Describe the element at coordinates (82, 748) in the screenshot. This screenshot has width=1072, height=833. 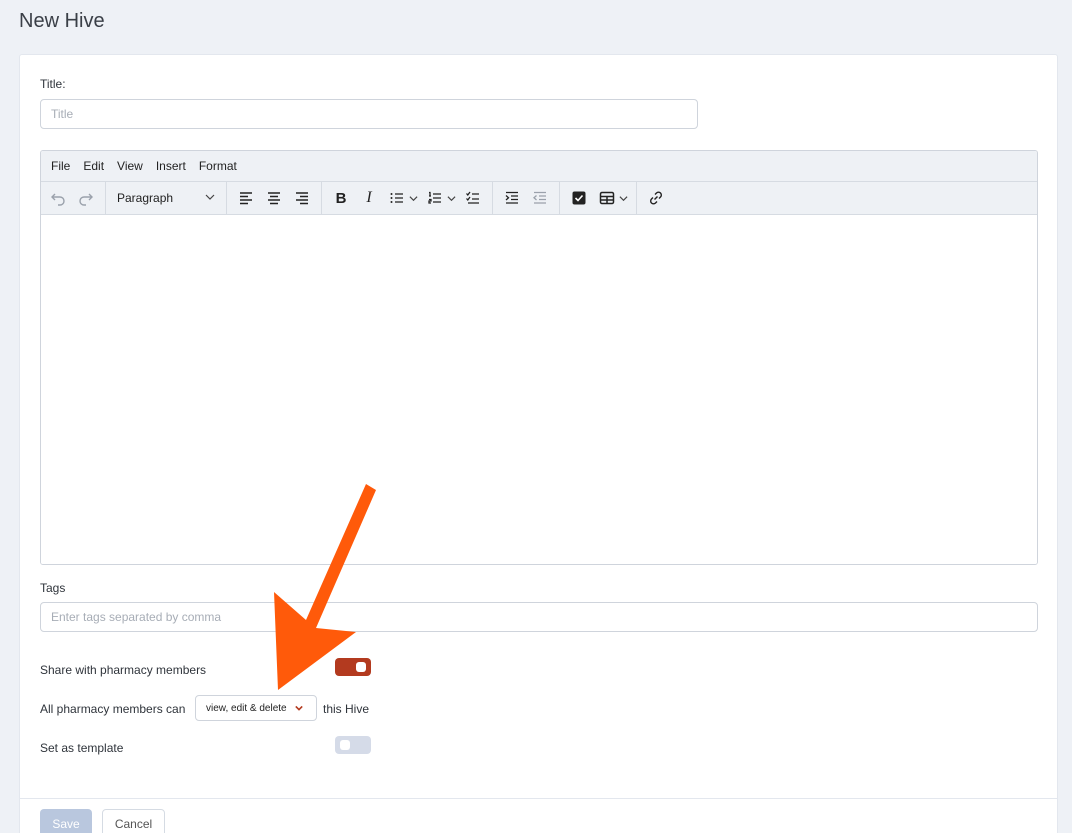
I see `template-label: Set as template` at that location.